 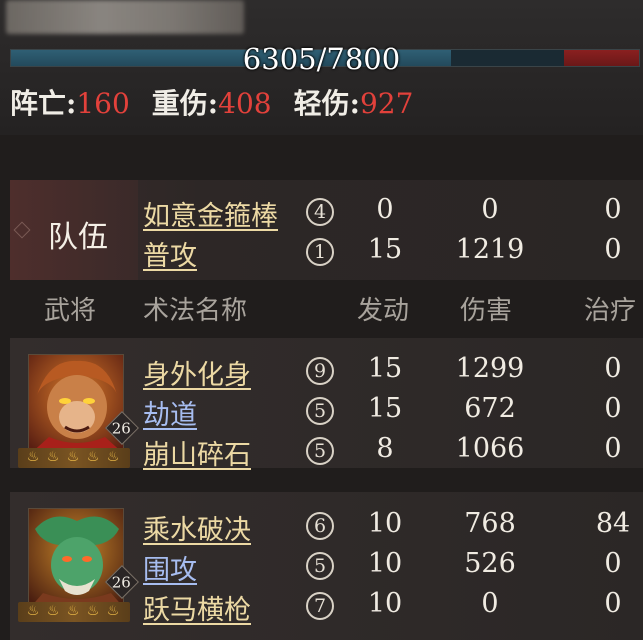 I want to click on damage-value: 1299, so click(x=490, y=368).